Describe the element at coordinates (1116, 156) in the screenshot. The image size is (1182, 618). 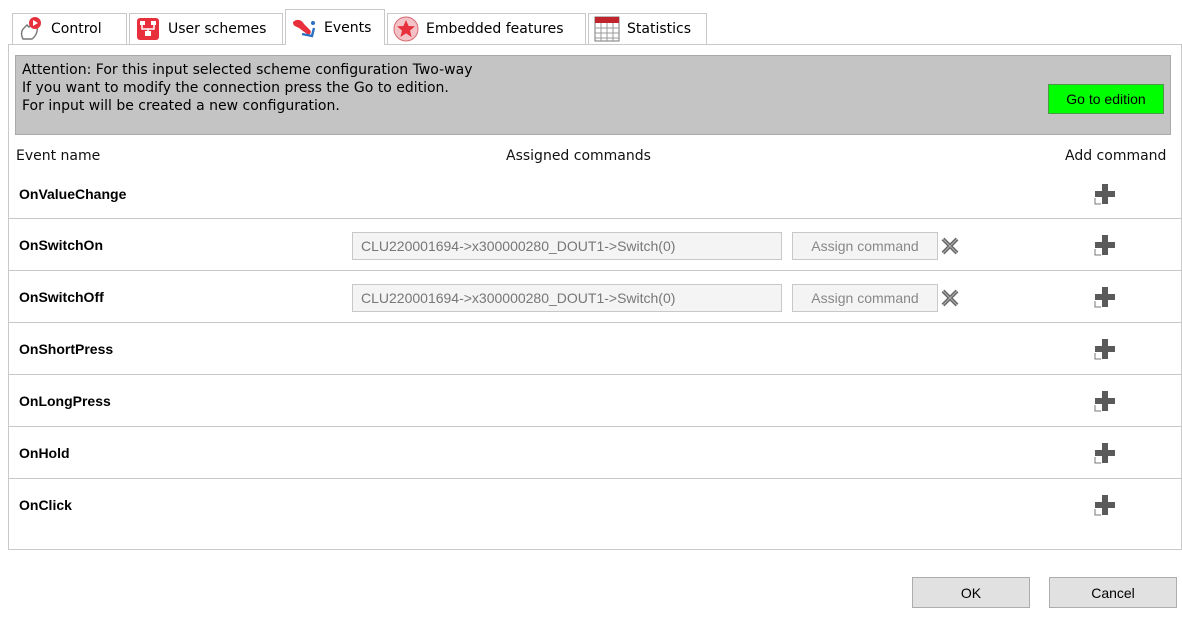
I see `column-header-add-command: Add command` at that location.